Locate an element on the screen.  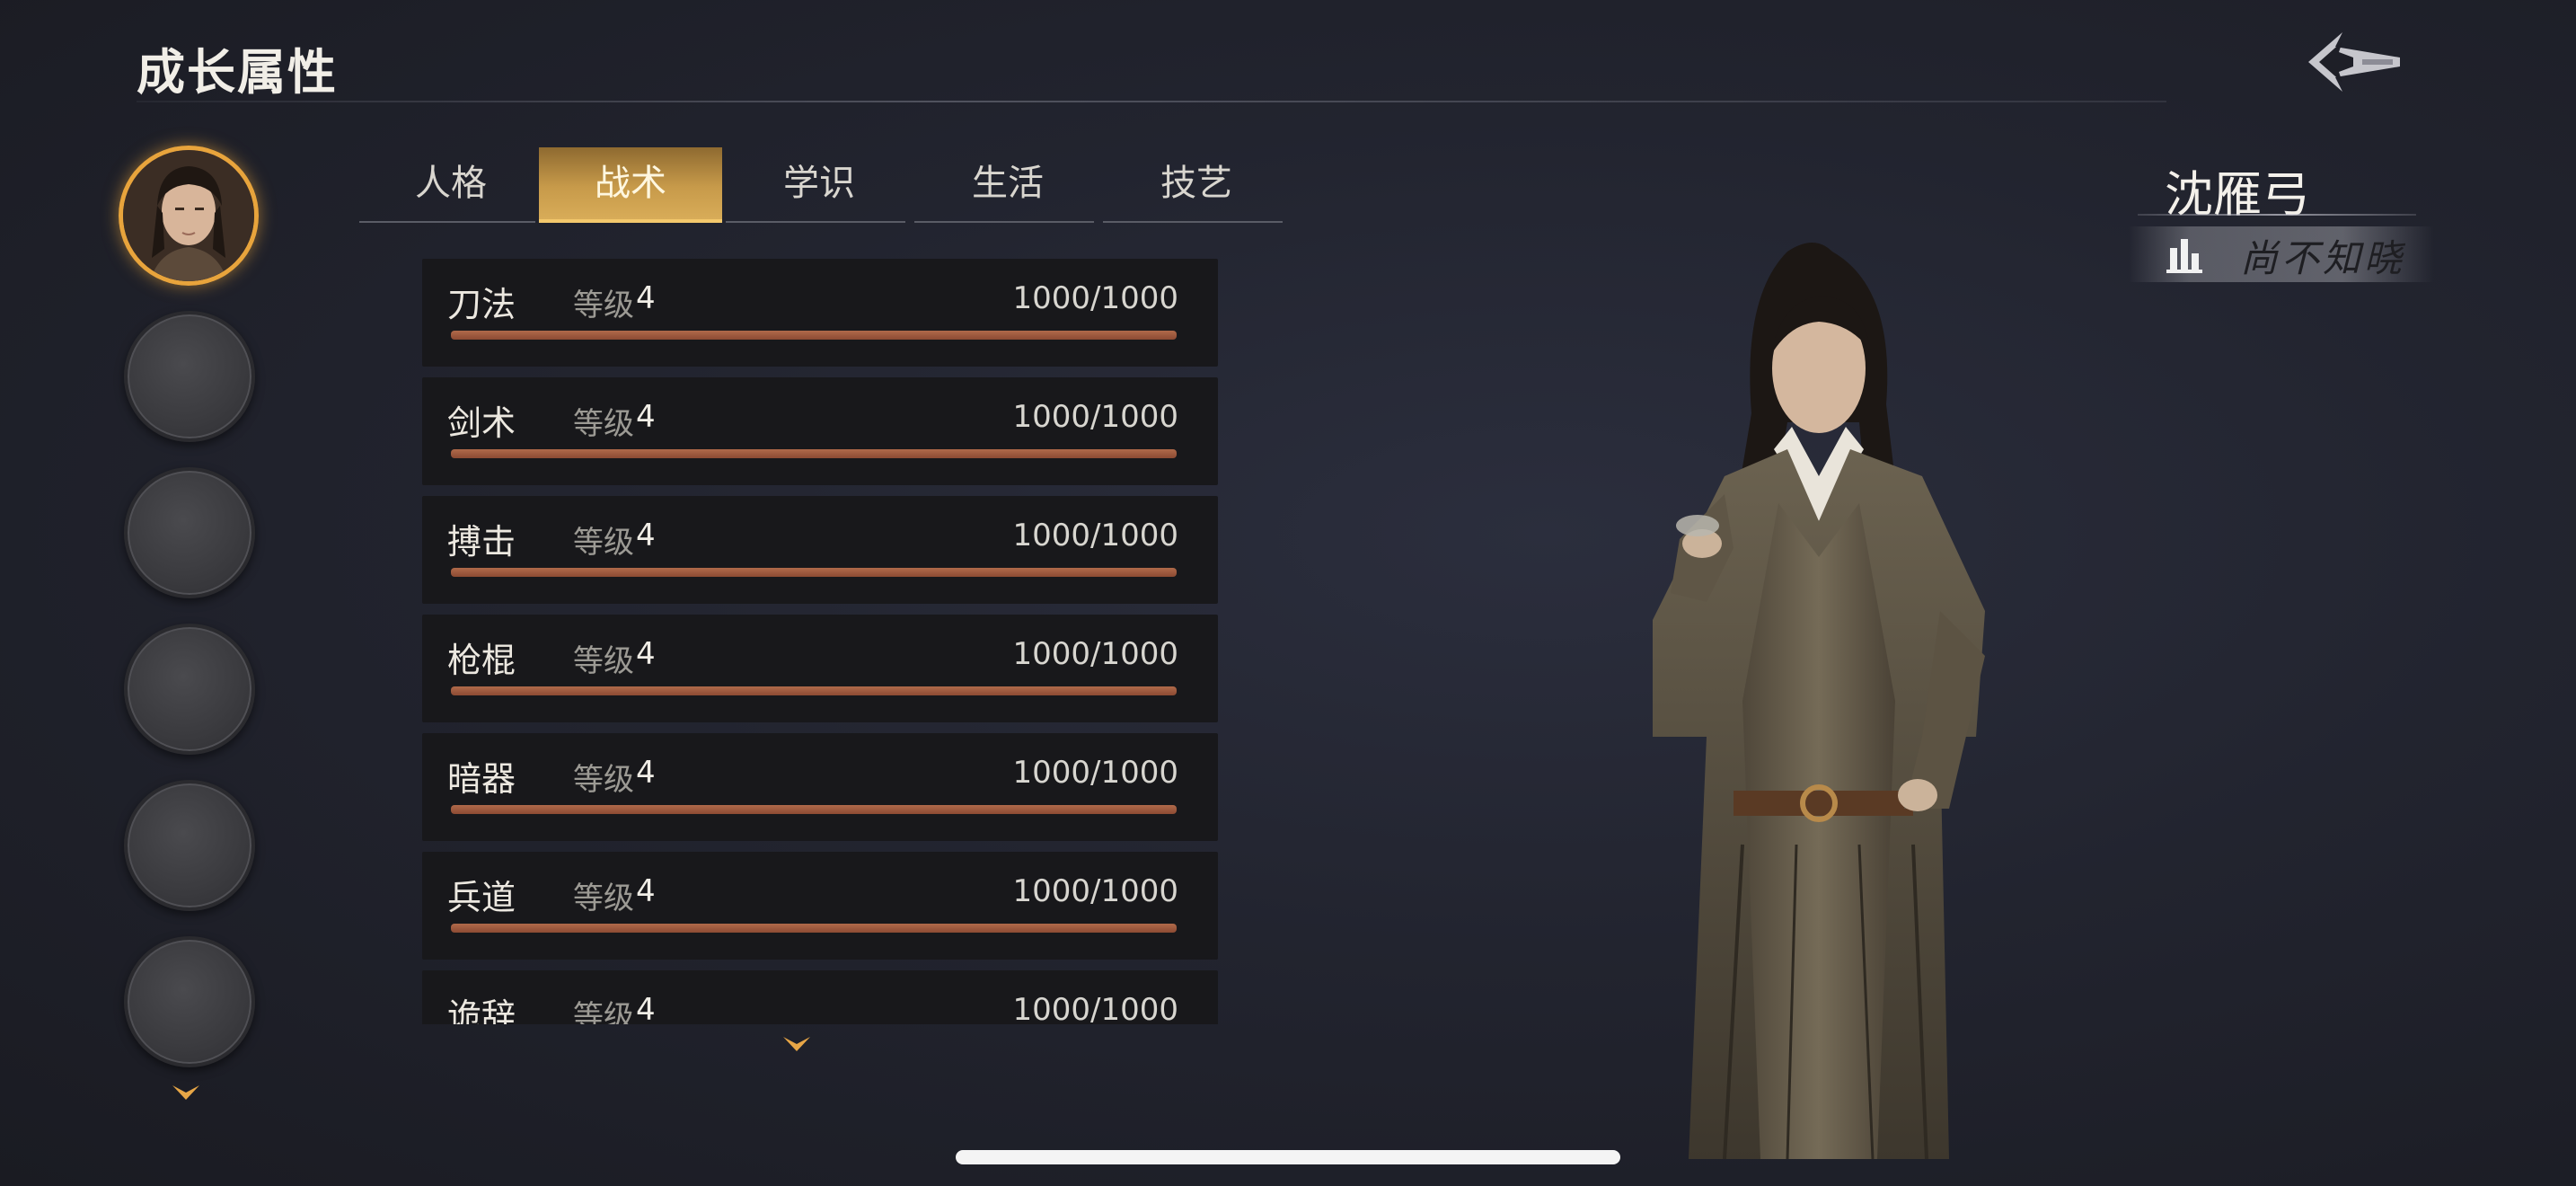
tab-life: 生活 is located at coordinates (1007, 183).